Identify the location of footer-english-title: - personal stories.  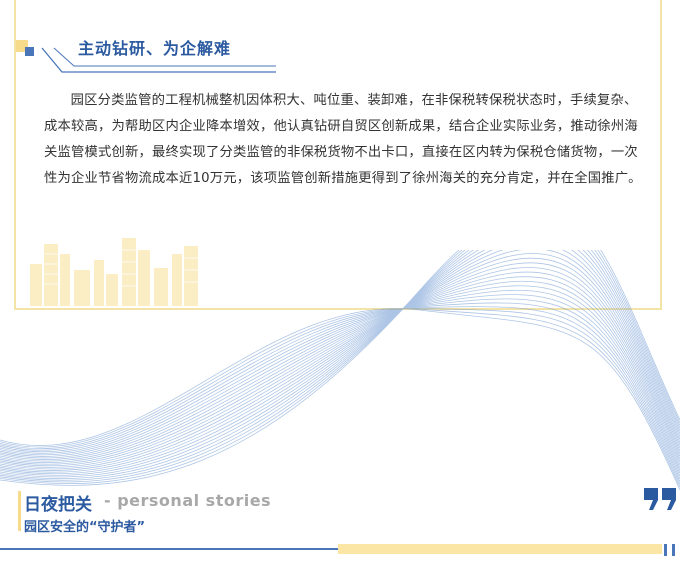
(188, 500).